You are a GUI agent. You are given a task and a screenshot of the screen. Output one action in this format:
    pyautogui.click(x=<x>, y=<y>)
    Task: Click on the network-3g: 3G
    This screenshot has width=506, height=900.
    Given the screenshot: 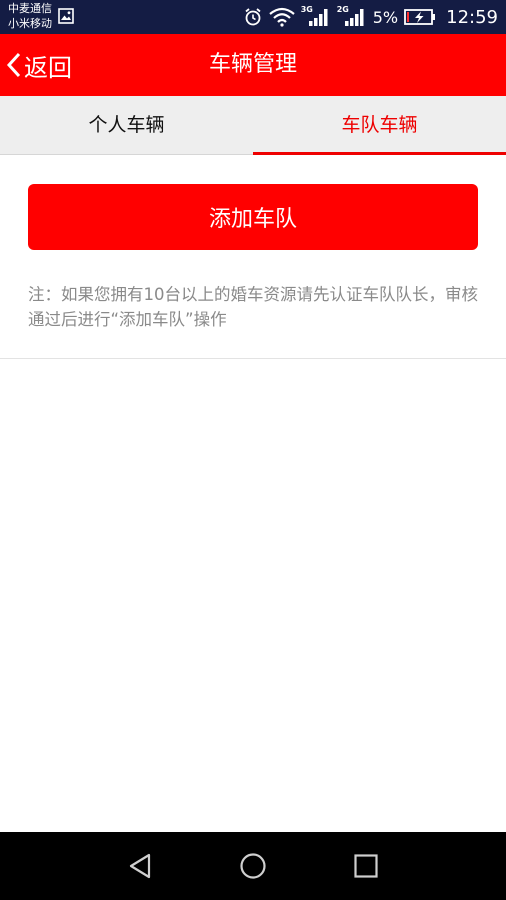 What is the action you would take?
    pyautogui.click(x=316, y=16)
    